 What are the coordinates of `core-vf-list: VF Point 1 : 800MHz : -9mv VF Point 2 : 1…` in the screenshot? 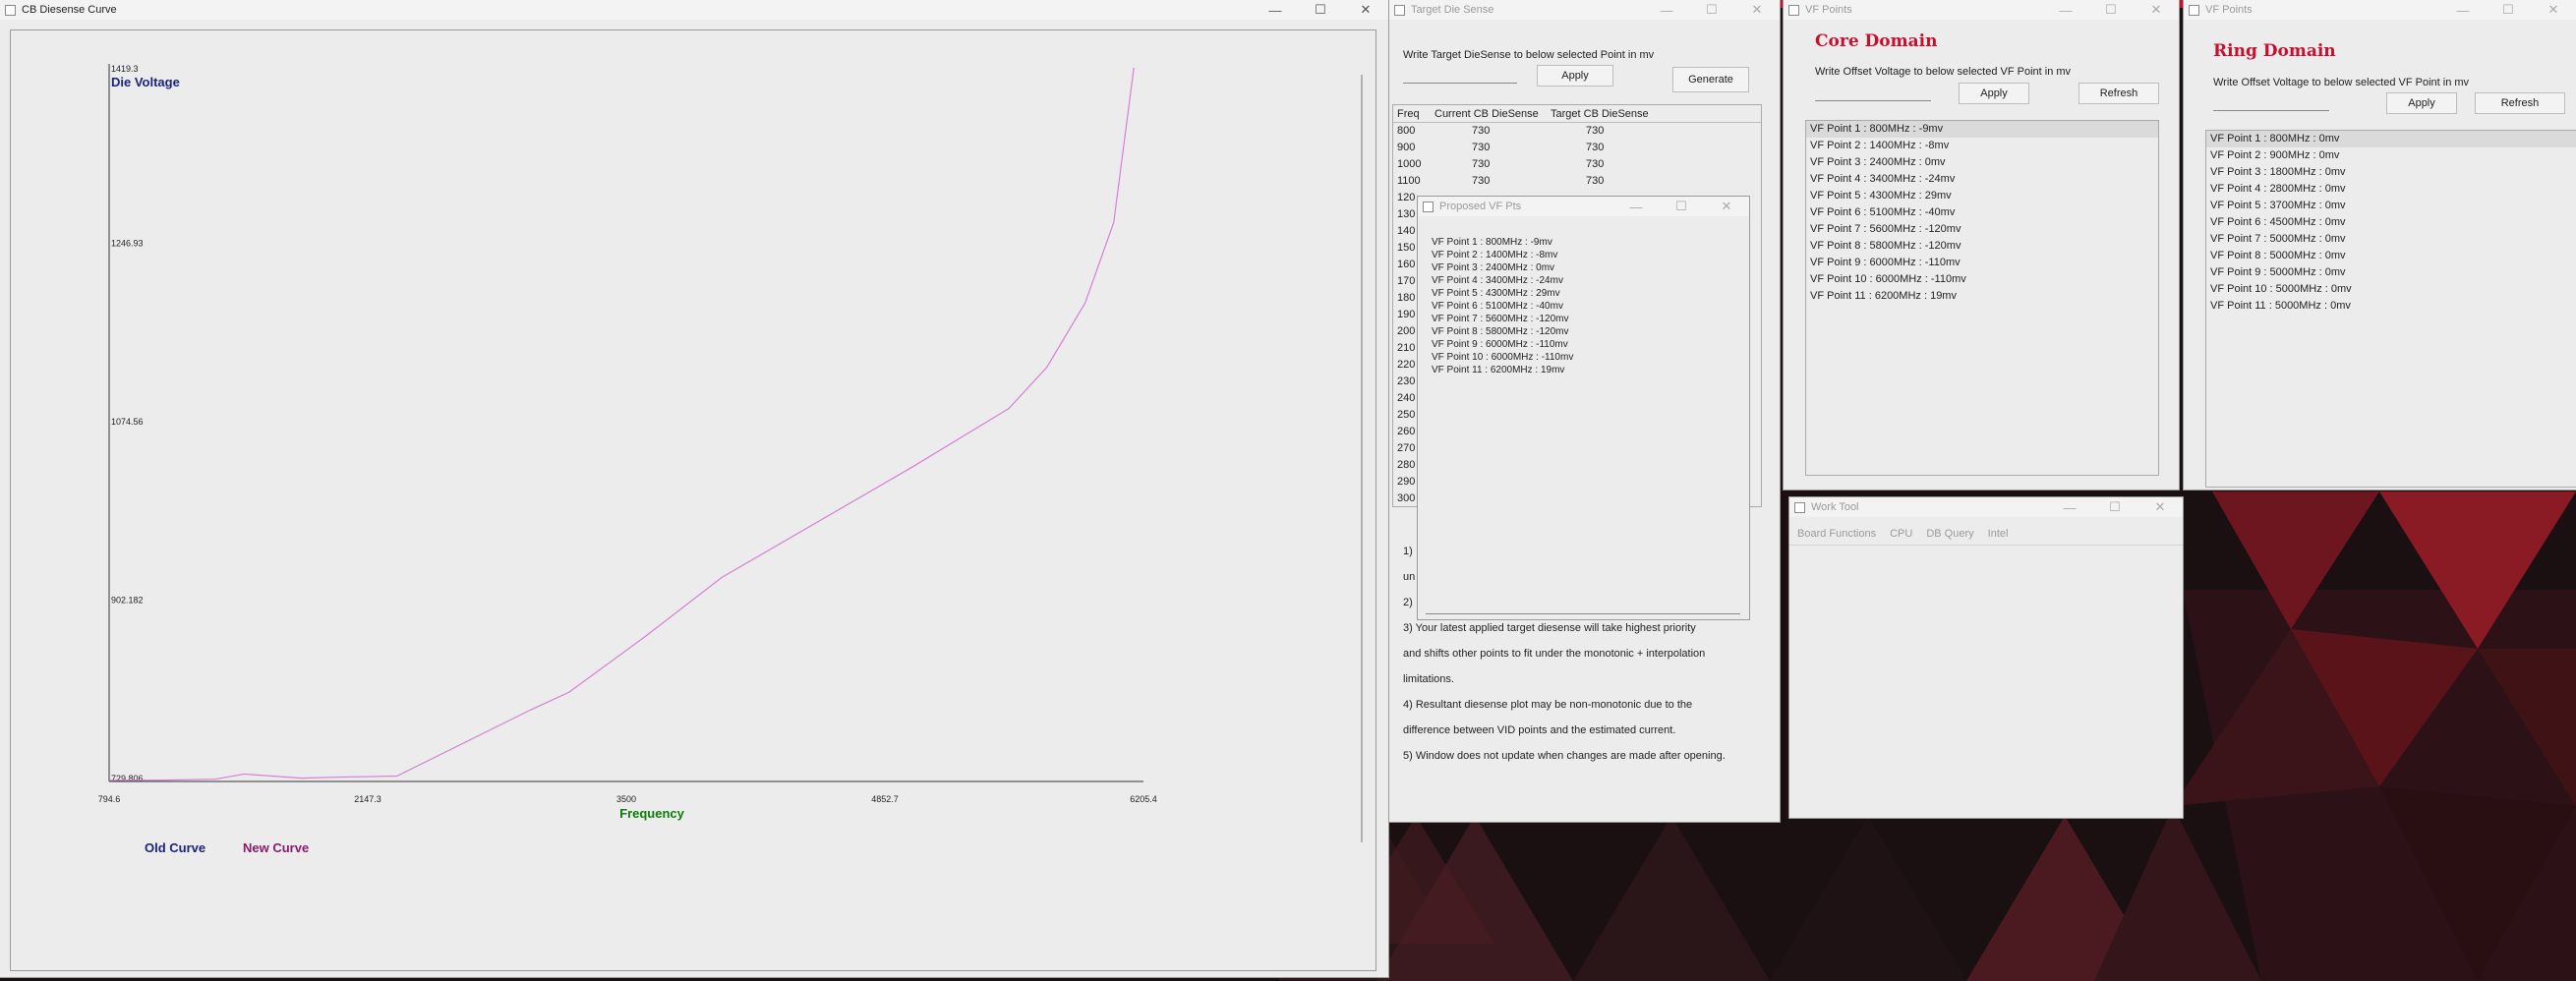 It's located at (1982, 298).